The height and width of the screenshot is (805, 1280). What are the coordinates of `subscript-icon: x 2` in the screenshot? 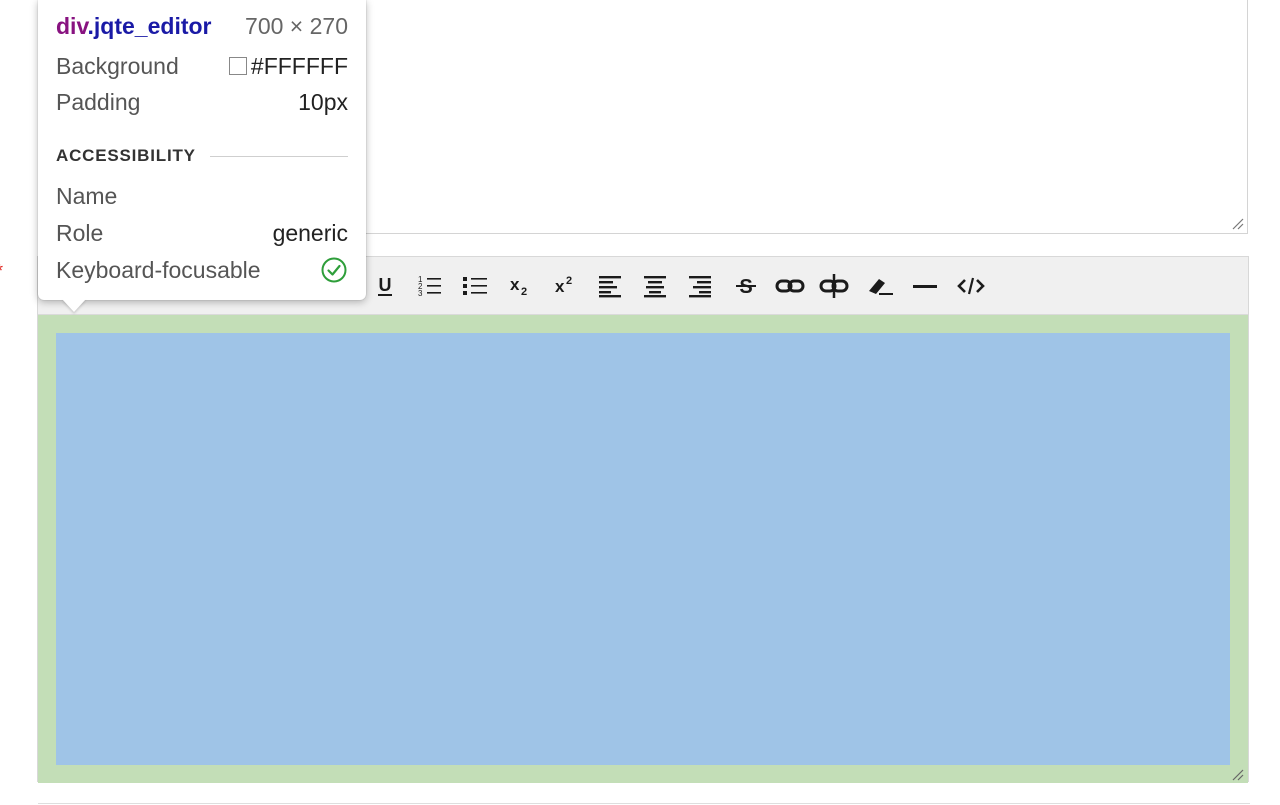 It's located at (518, 286).